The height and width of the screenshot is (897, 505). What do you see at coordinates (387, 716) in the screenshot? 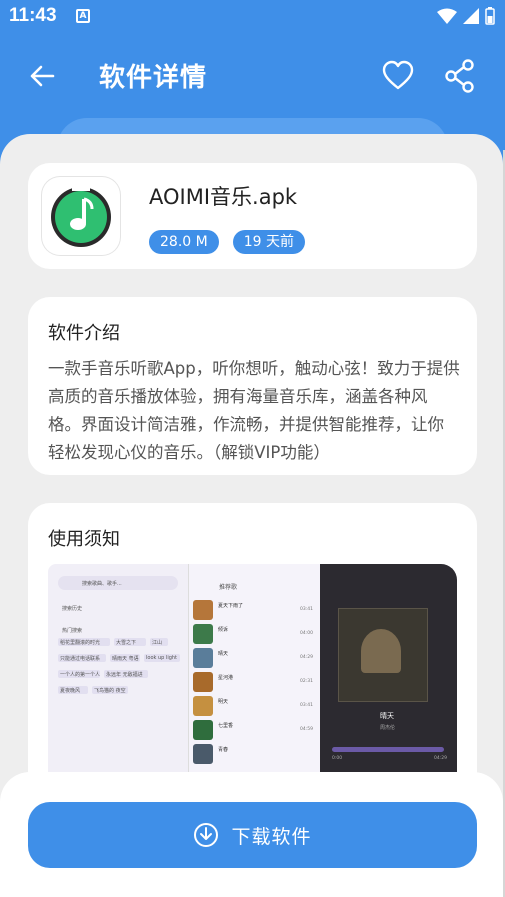
I see `mini-song-title: 晴天` at bounding box center [387, 716].